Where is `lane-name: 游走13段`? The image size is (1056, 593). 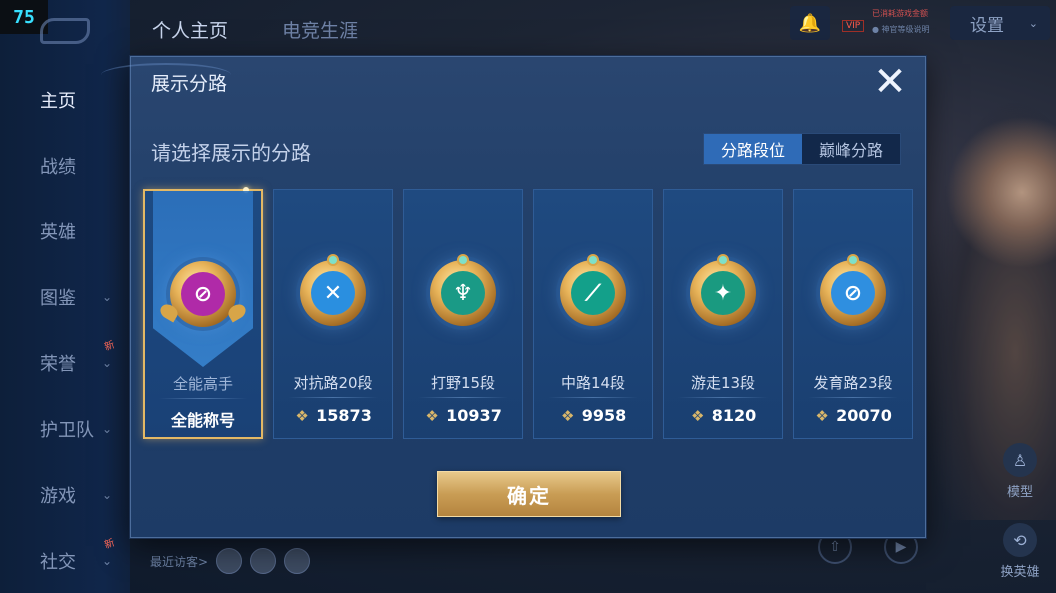
lane-name: 游走13段 is located at coordinates (723, 383).